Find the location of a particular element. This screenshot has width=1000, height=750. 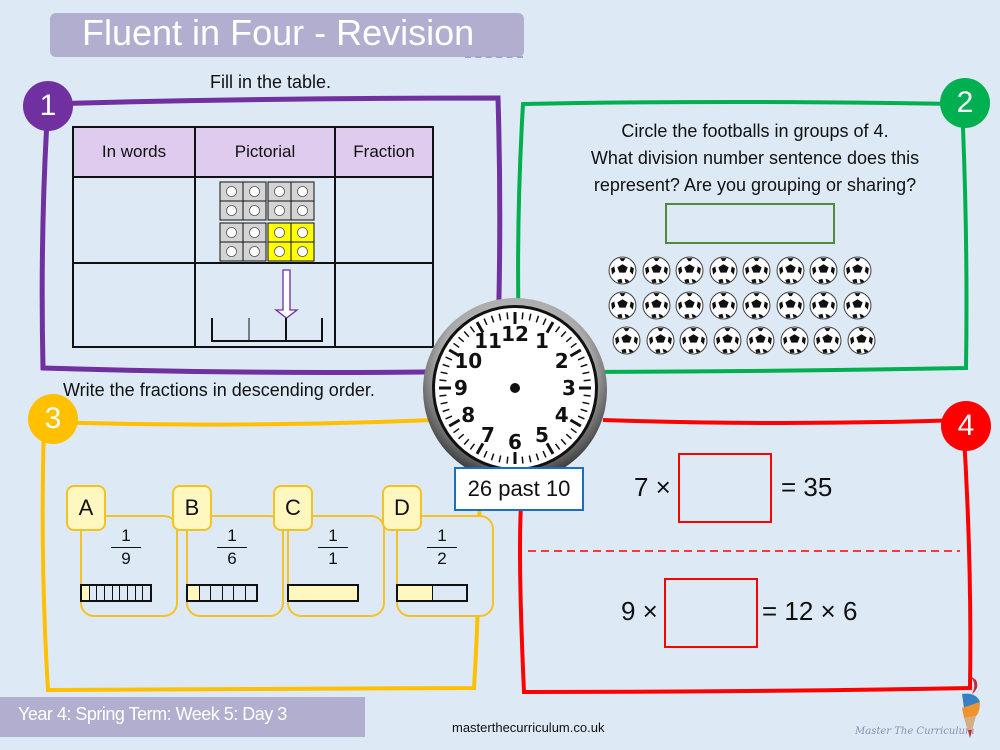

website-url: masterthecurriculum.co.uk is located at coordinates (528, 727).